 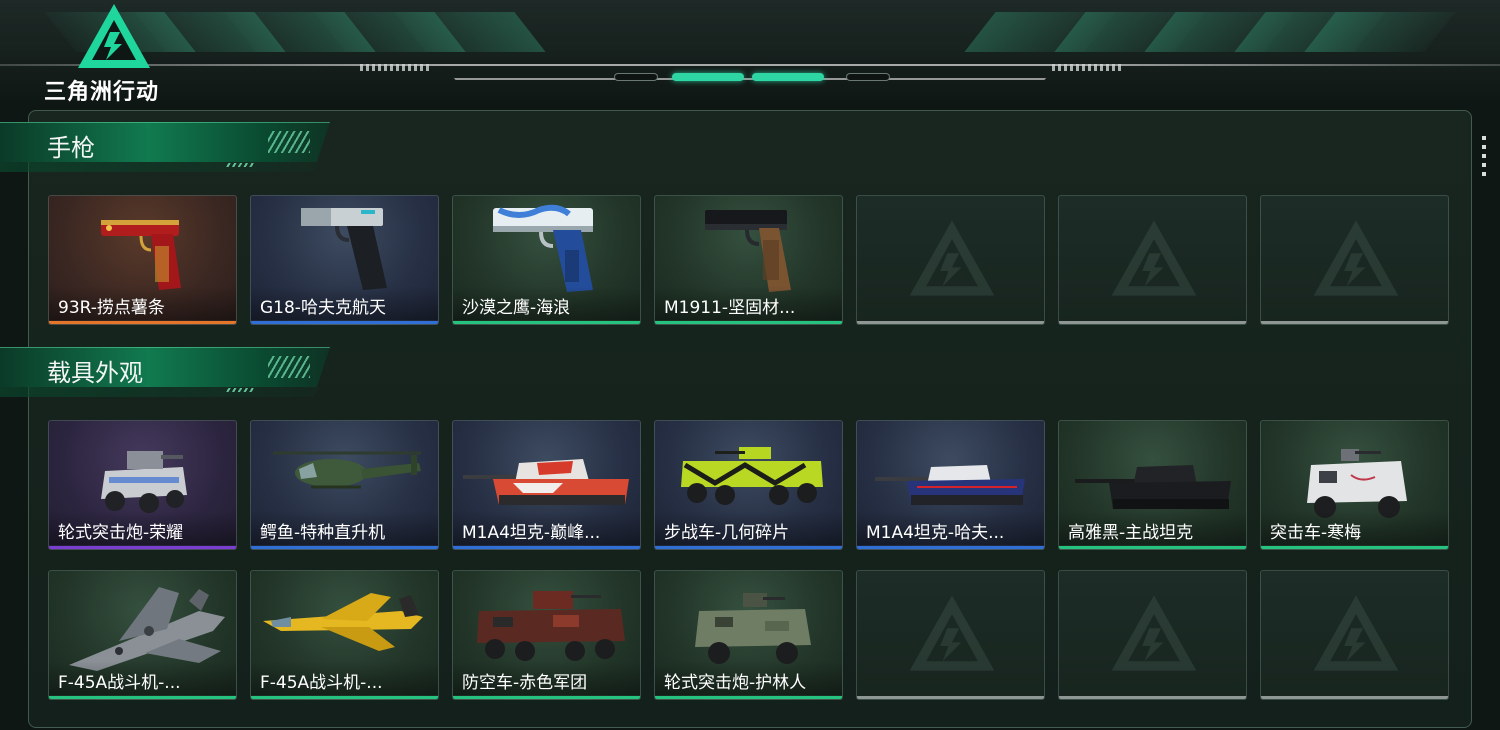 What do you see at coordinates (111, 308) in the screenshot?
I see `item-name: 93R-捞点薯条` at bounding box center [111, 308].